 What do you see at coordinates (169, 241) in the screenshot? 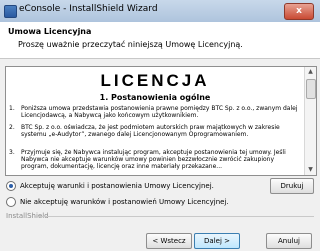
I see `back-button: < Wstecz` at bounding box center [169, 241].